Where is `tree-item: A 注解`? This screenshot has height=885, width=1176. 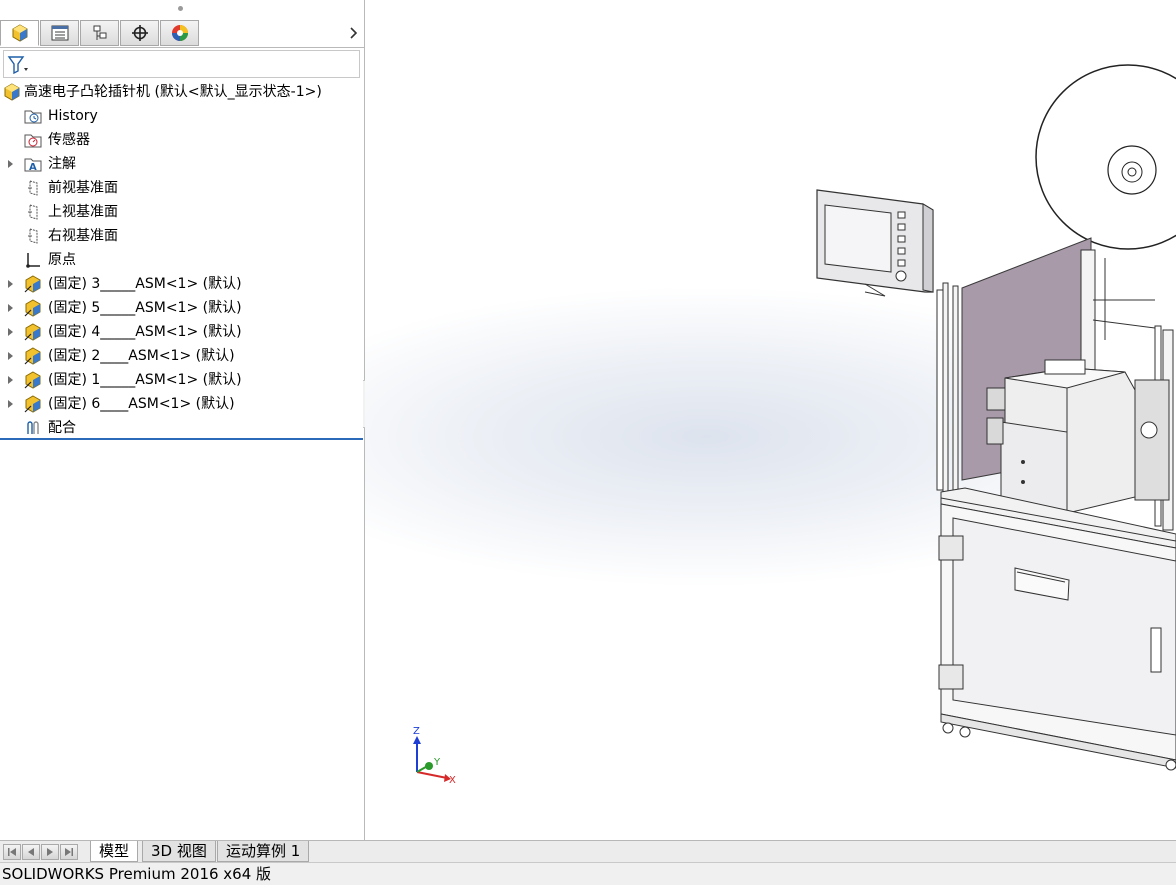
tree-item: A 注解 is located at coordinates (182, 164).